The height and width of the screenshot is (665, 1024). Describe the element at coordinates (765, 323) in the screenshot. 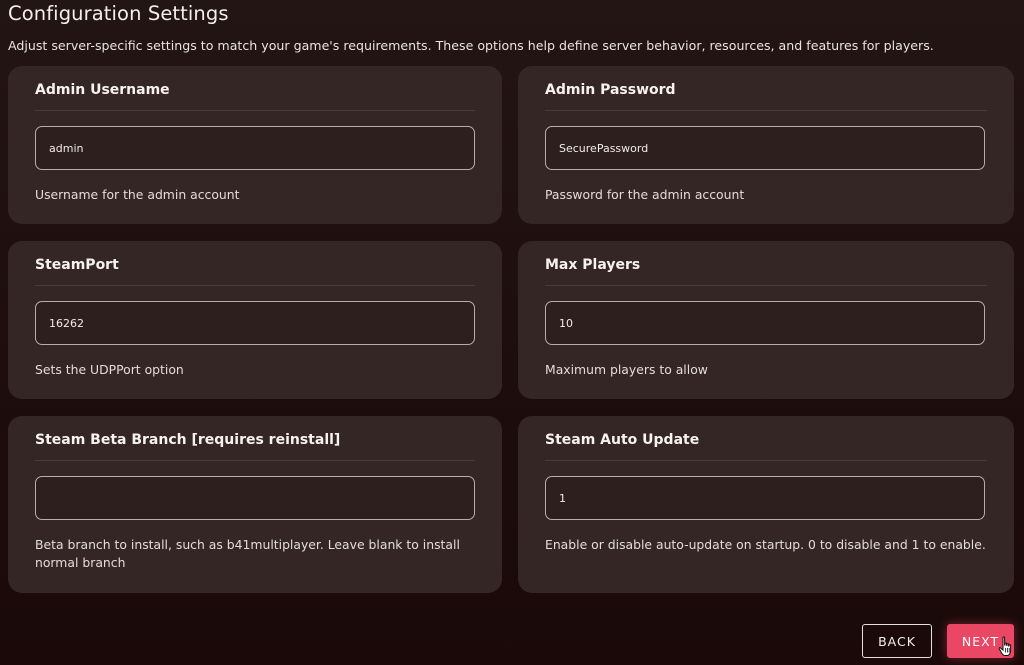

I see `max-players-input` at that location.